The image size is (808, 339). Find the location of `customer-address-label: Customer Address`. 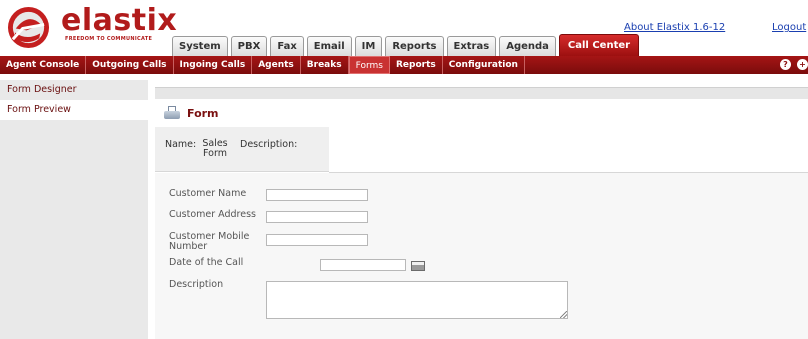

customer-address-label: Customer Address is located at coordinates (212, 214).